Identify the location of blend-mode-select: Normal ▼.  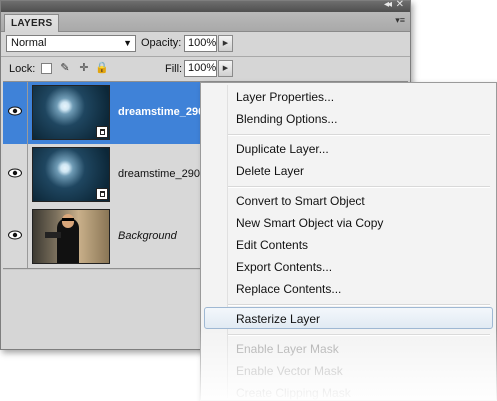
(71, 43).